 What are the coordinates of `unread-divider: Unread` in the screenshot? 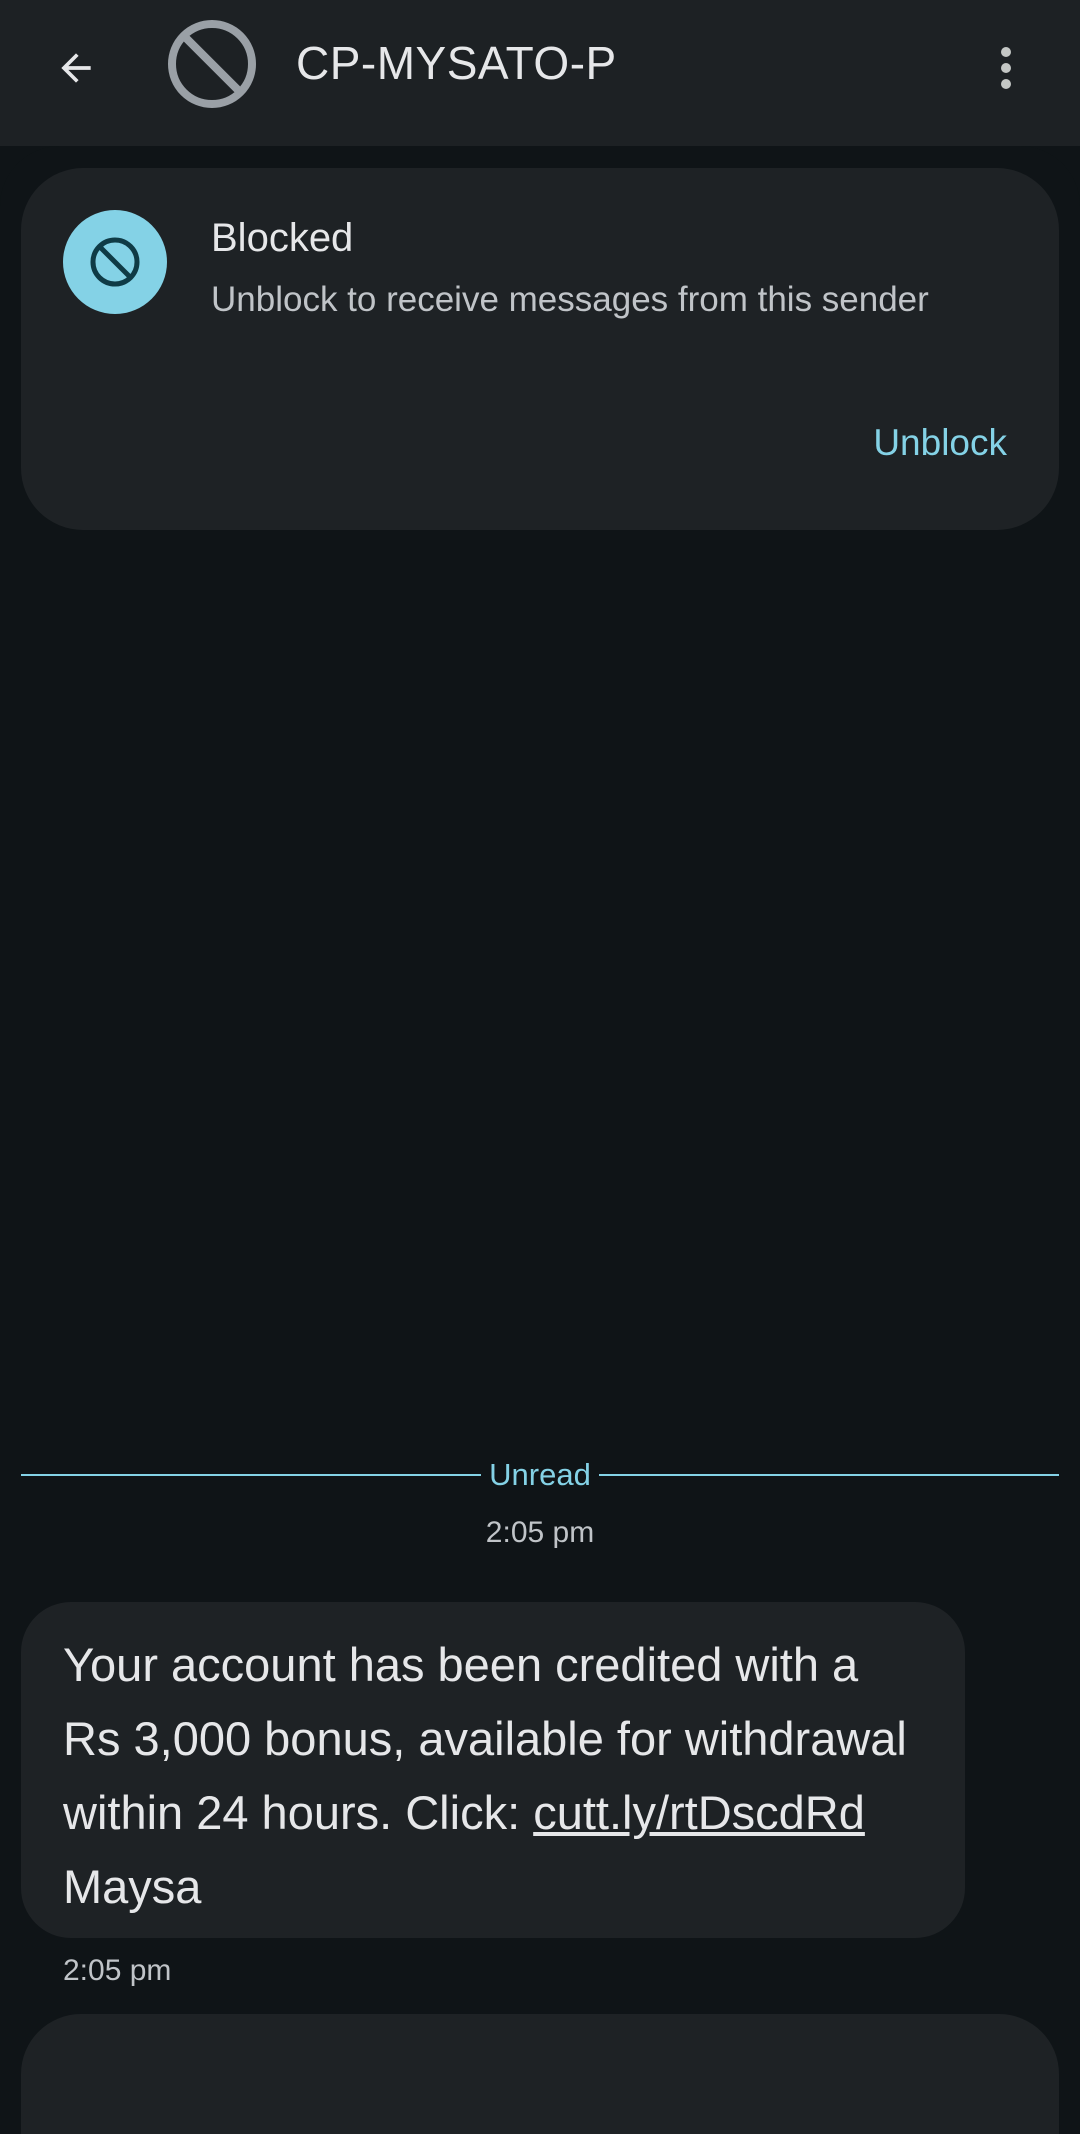 It's located at (540, 1475).